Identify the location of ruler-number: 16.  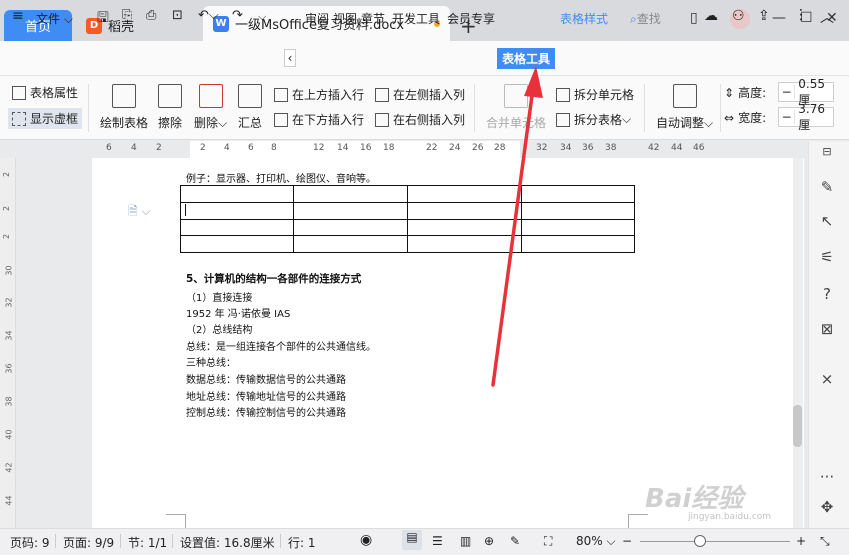
(366, 148).